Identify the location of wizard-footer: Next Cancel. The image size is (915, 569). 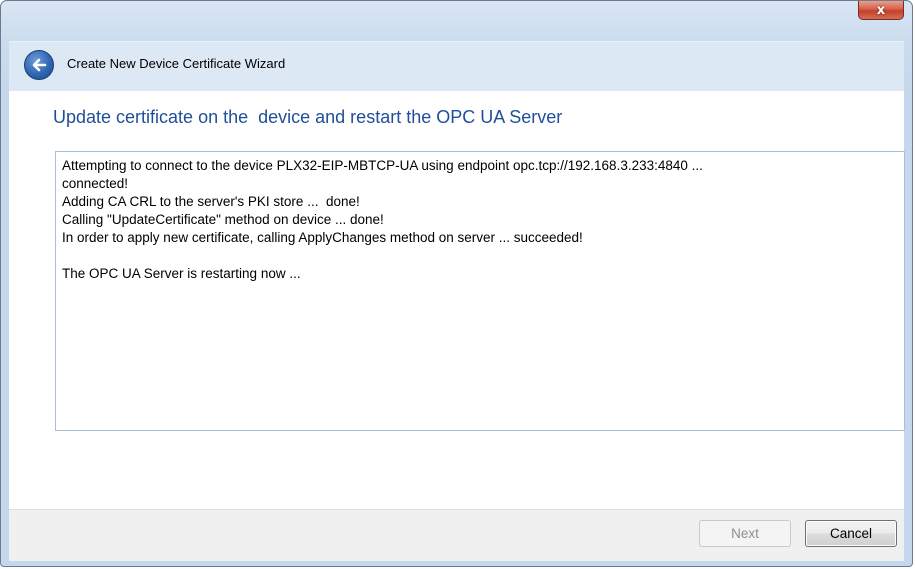
(456, 535).